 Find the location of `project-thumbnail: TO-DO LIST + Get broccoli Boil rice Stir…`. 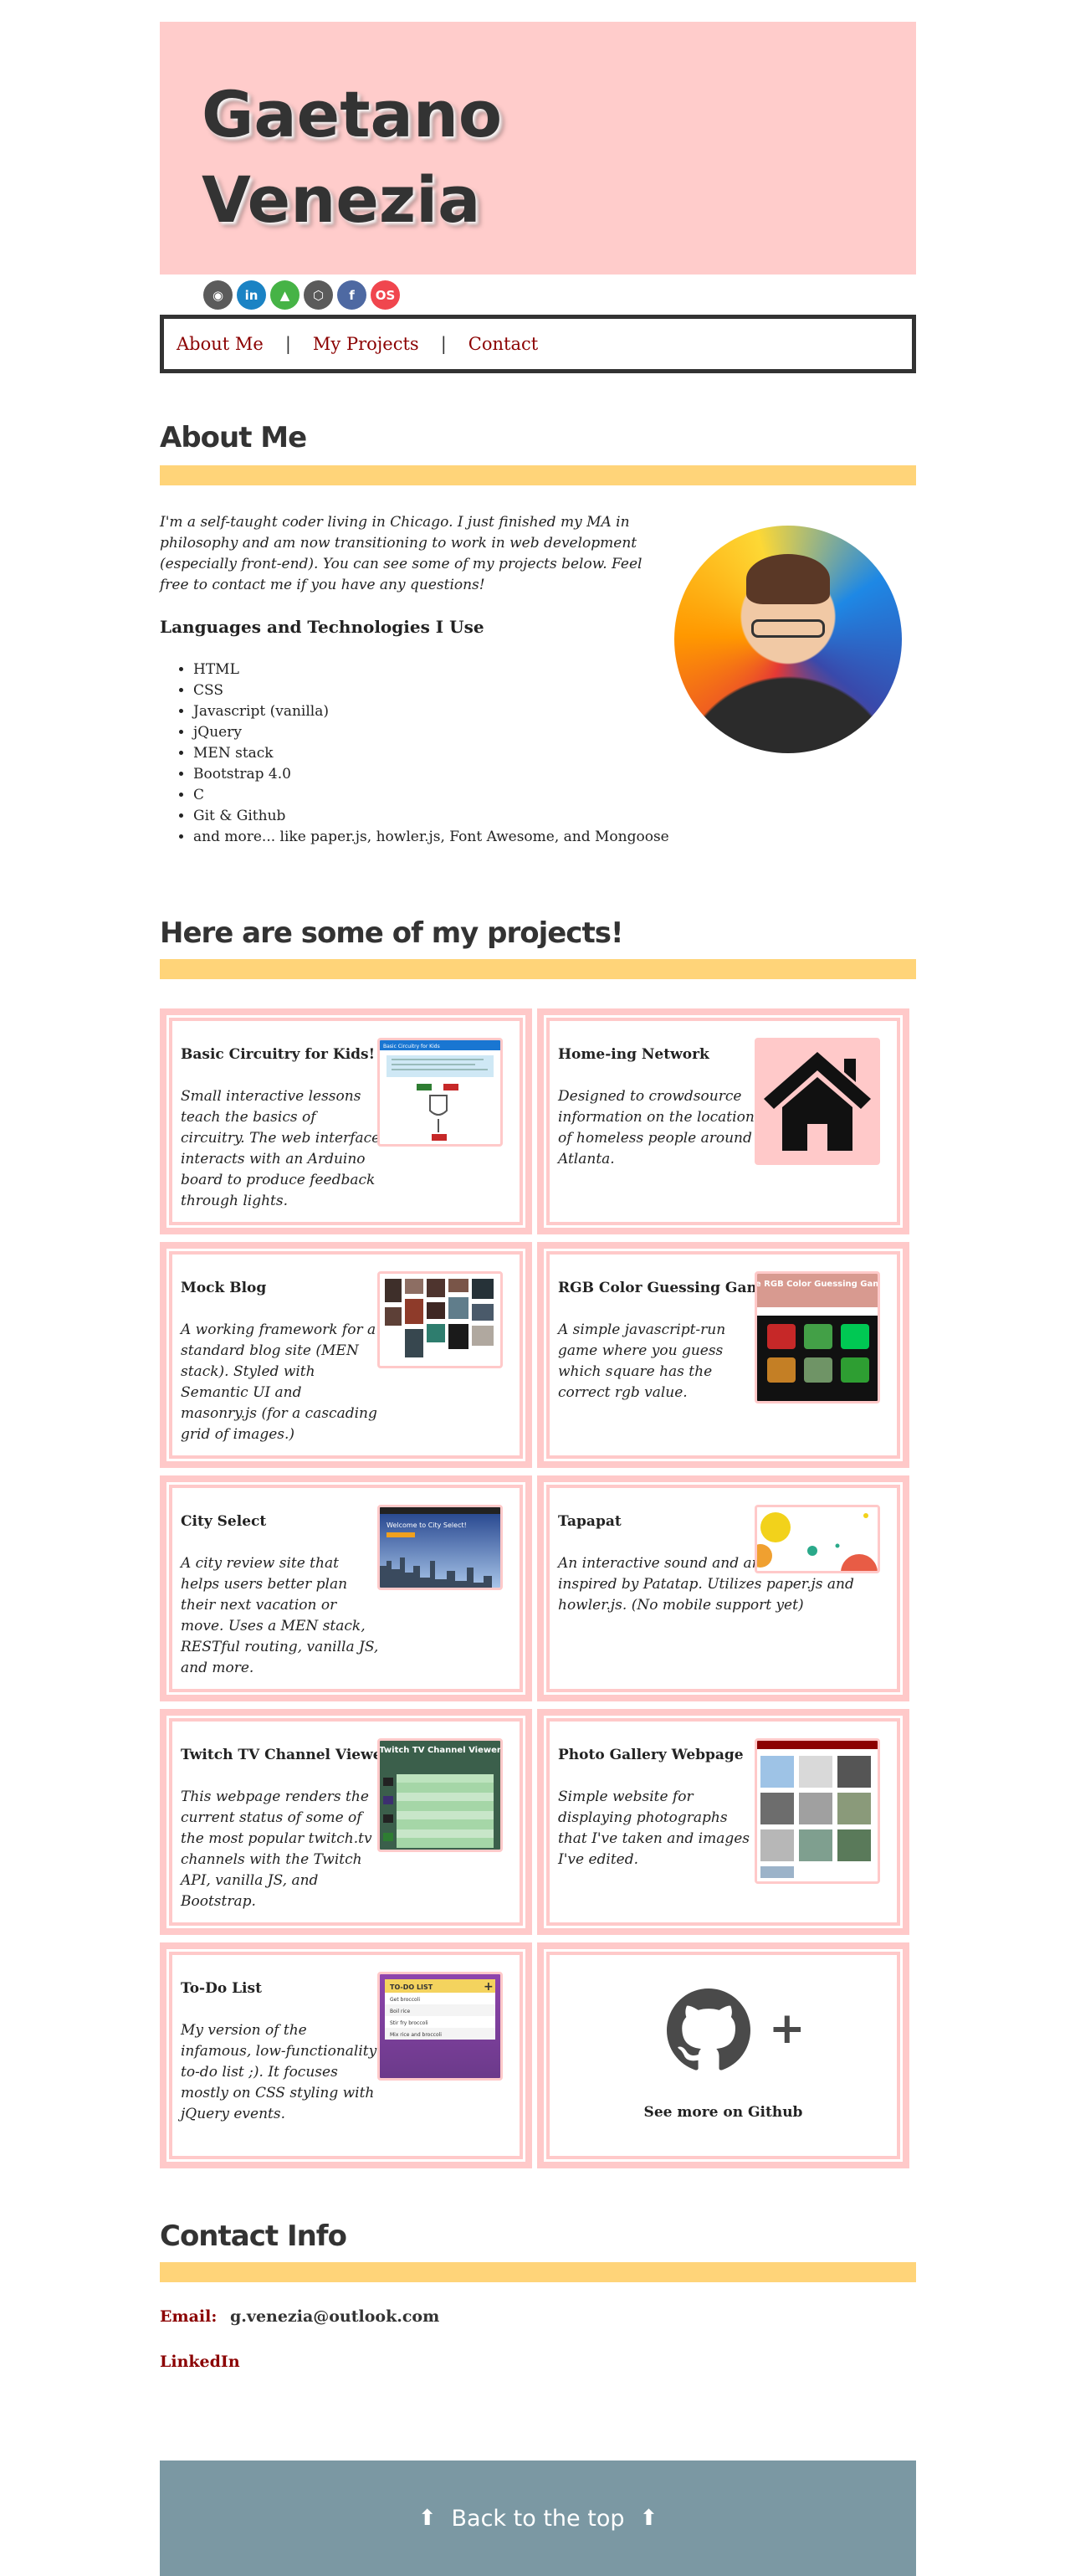

project-thumbnail: TO-DO LIST + Get broccoli Boil rice Stir… is located at coordinates (440, 2026).